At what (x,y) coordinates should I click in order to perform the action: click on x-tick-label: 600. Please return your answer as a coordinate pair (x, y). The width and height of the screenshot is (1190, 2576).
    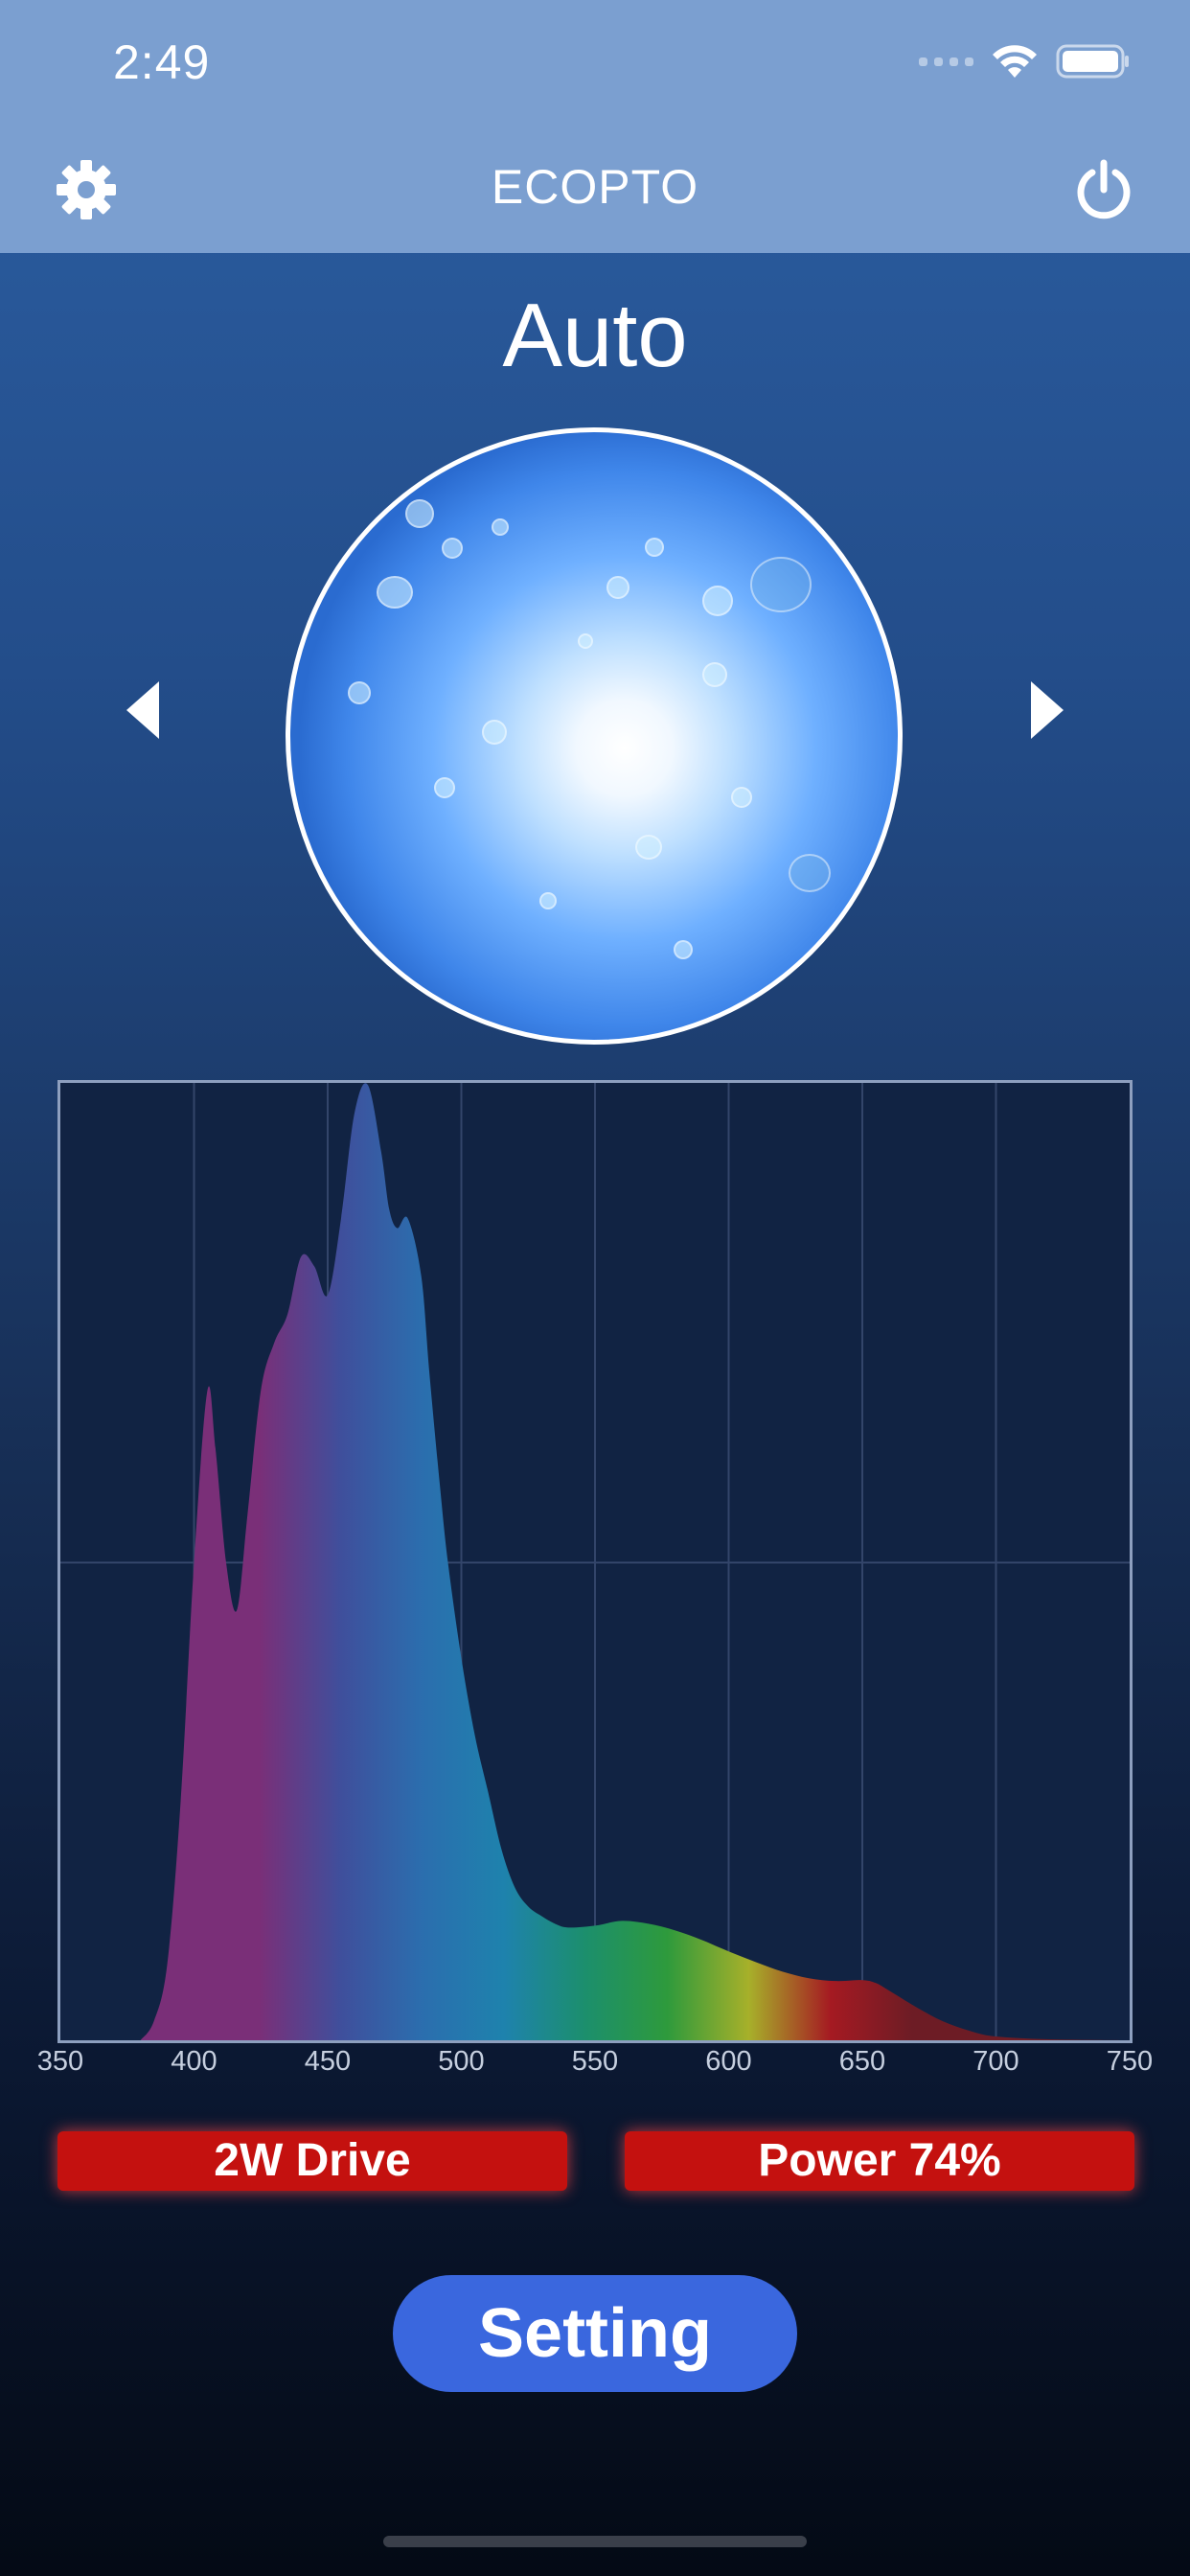
    Looking at the image, I should click on (729, 2061).